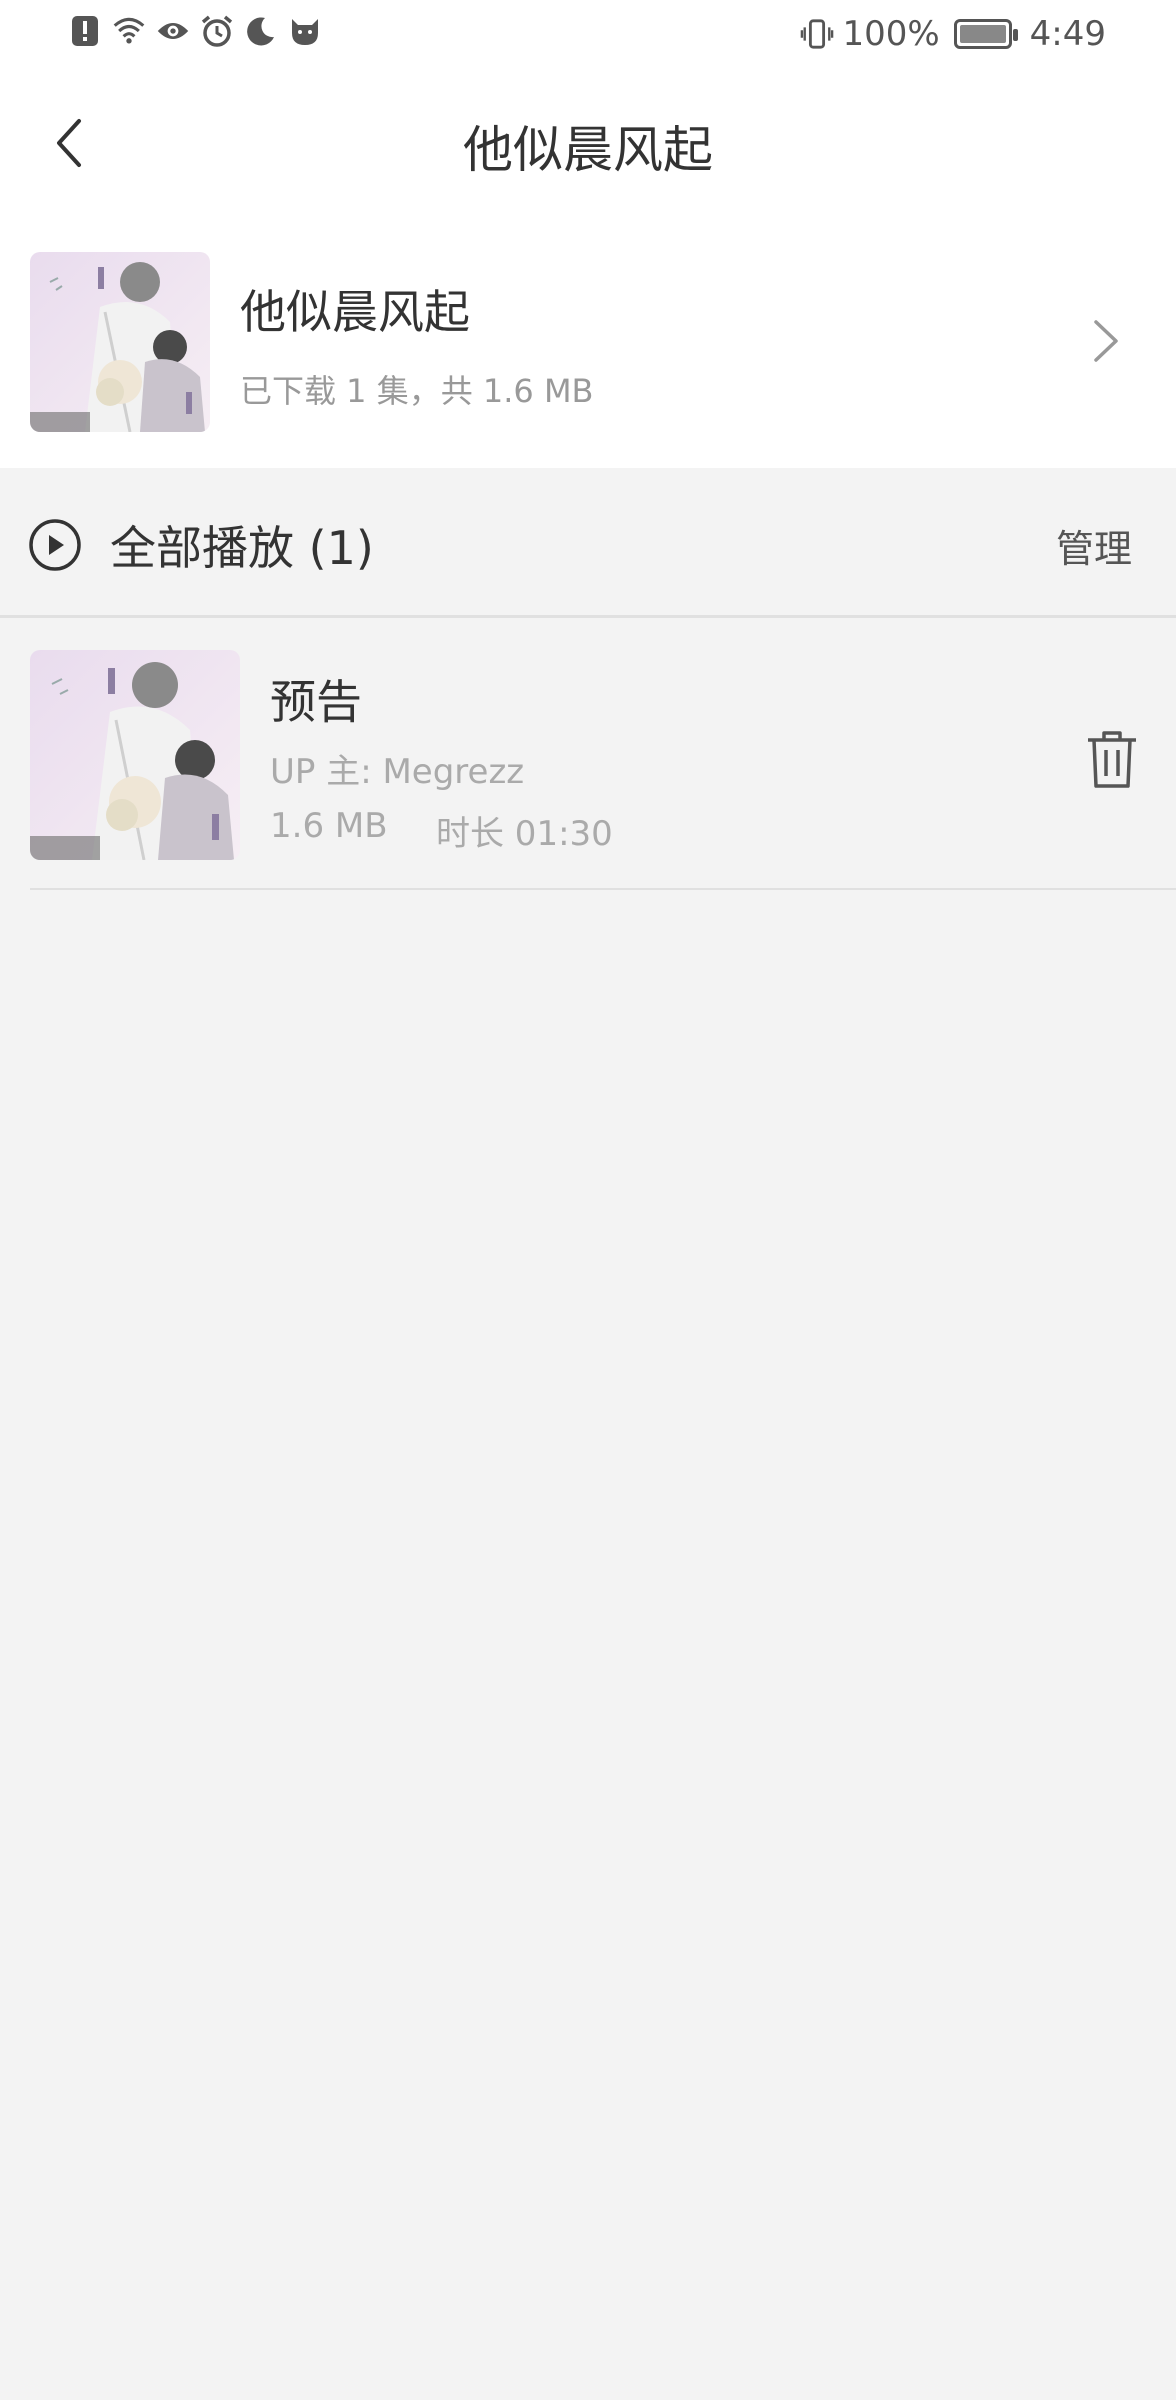 This screenshot has height=2400, width=1176. Describe the element at coordinates (242, 545) in the screenshot. I see `play-all-button: 全部播放 (1)` at that location.